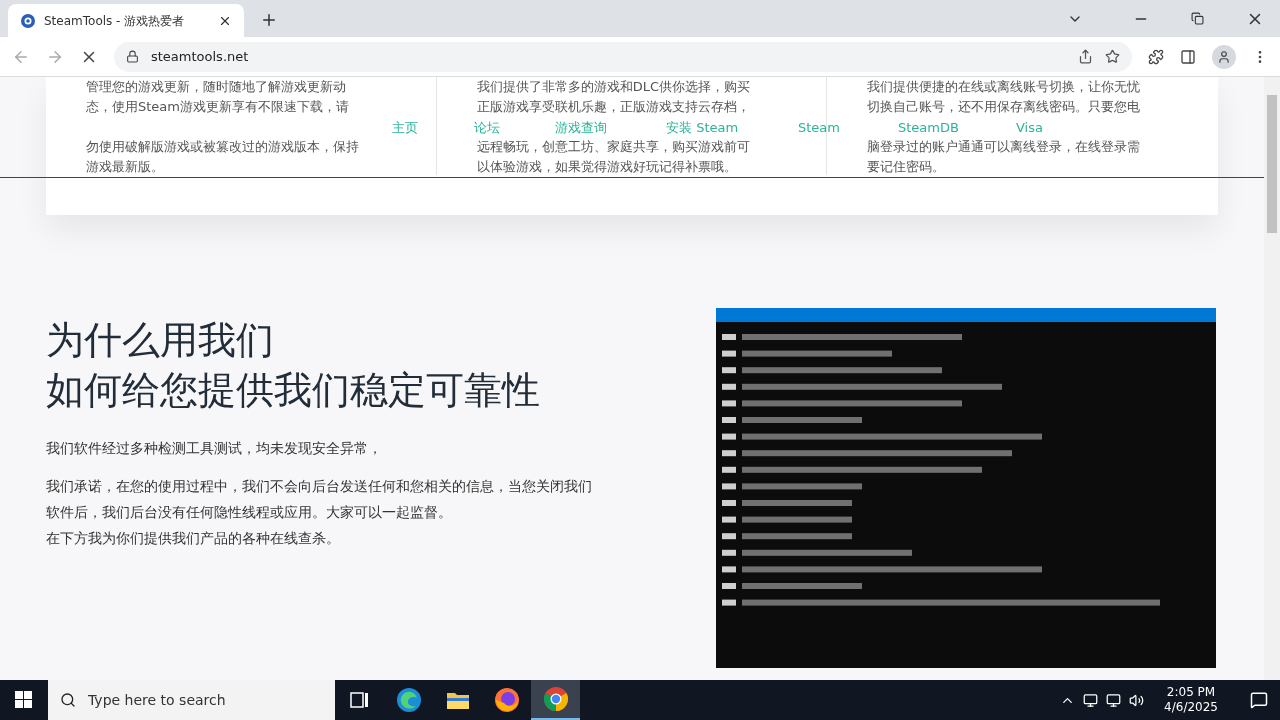 This screenshot has width=1280, height=720. I want to click on address-bar: steamtools.net, so click(623, 56).